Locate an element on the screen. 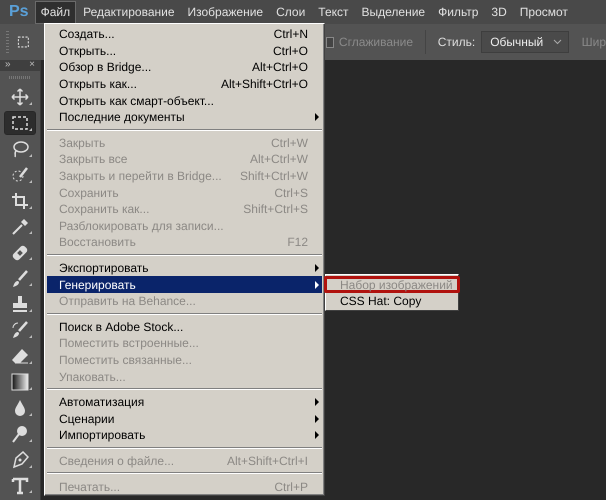 The image size is (606, 500). crop-icon is located at coordinates (20, 201).